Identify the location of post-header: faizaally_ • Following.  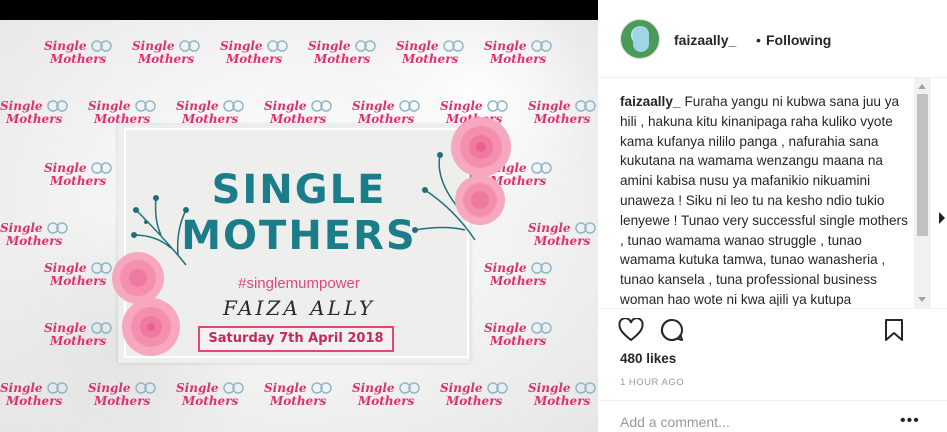
(772, 39).